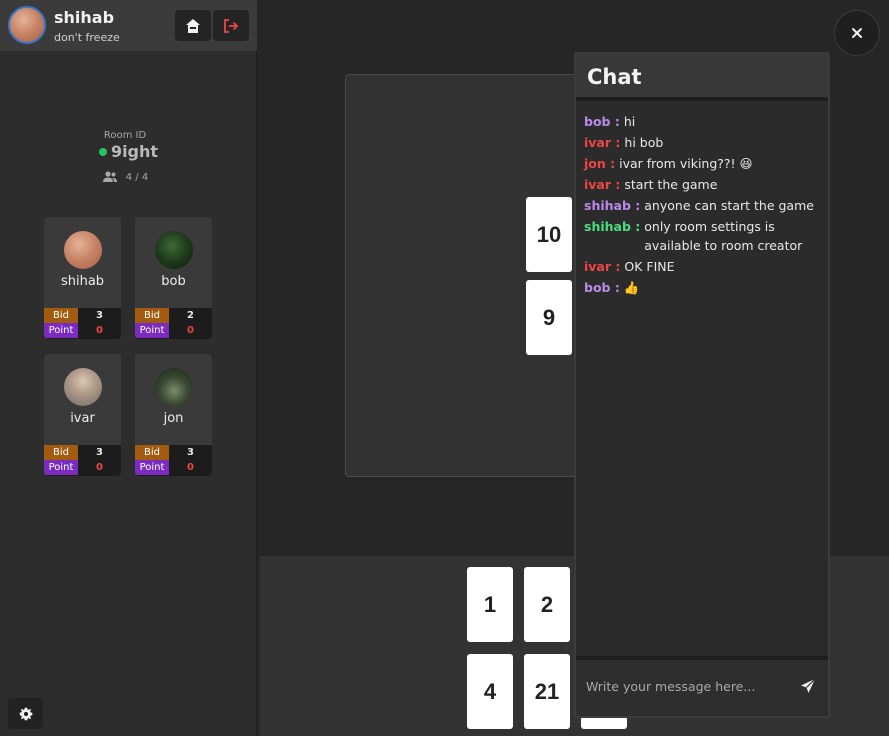  Describe the element at coordinates (644, 142) in the screenshot. I see `message-text: hi bob` at that location.